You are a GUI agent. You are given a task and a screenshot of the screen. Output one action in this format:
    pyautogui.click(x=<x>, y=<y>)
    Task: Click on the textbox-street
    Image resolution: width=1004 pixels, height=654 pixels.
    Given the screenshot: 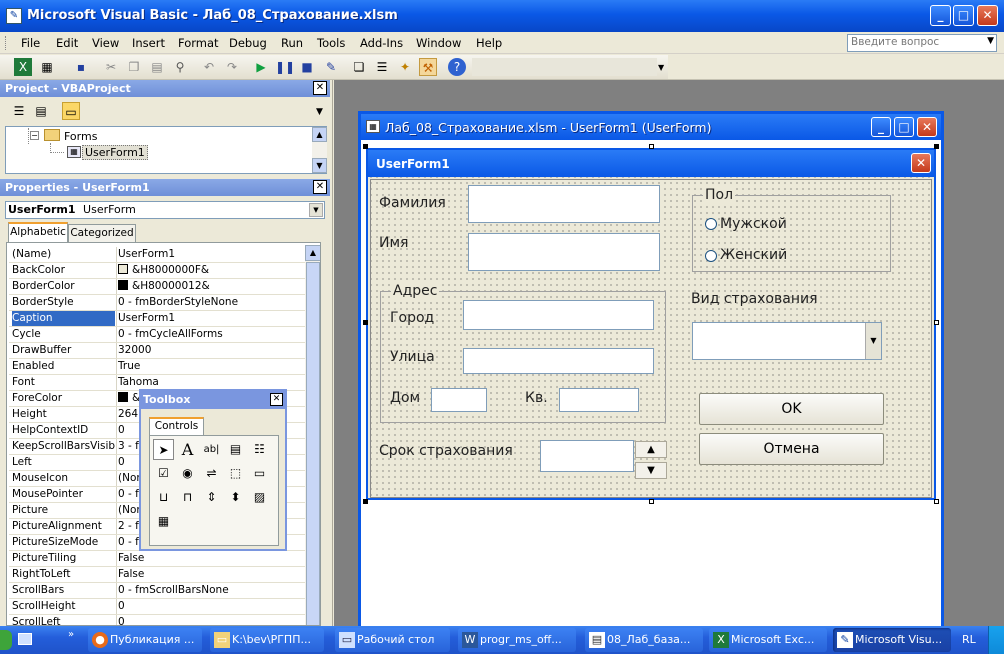 What is the action you would take?
    pyautogui.click(x=558, y=361)
    